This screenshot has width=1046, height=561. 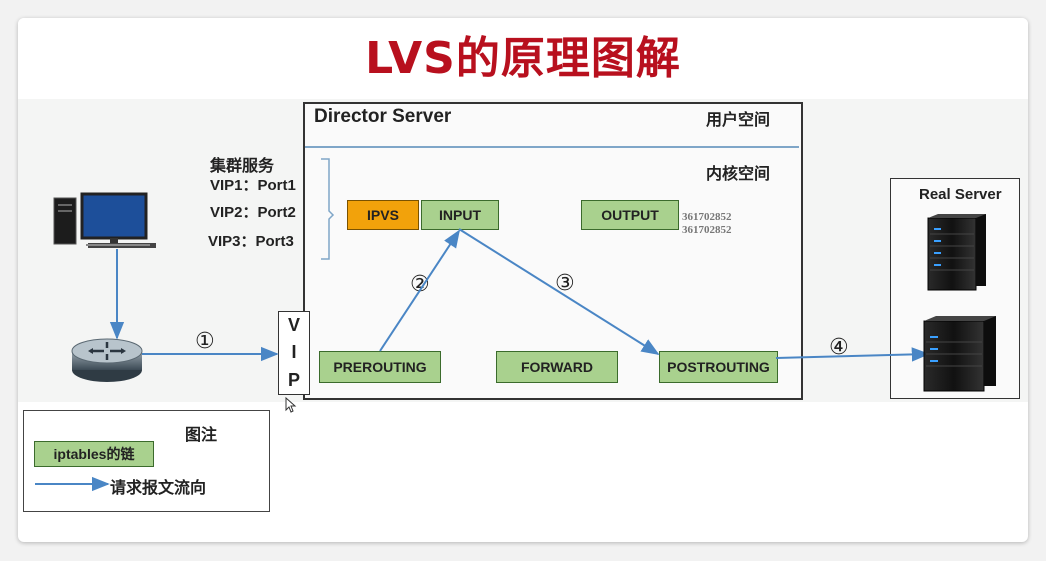 I want to click on step-3-arrow, so click(x=559, y=291).